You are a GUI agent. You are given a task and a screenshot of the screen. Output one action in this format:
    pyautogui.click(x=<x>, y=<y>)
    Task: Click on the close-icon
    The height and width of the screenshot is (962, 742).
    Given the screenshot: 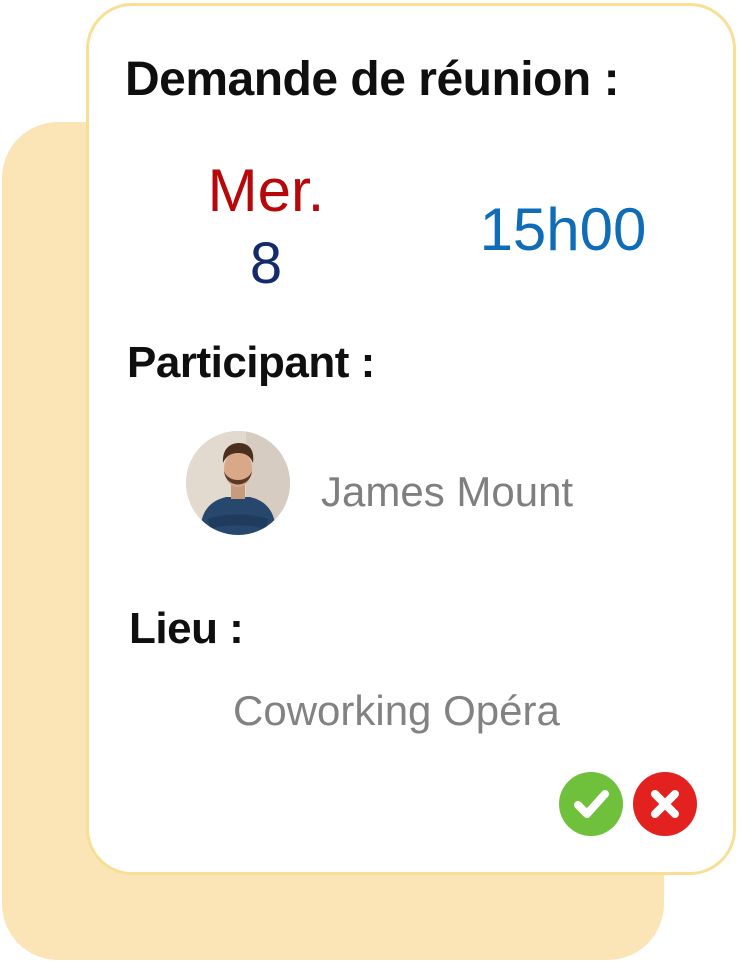 What is the action you would take?
    pyautogui.click(x=665, y=804)
    